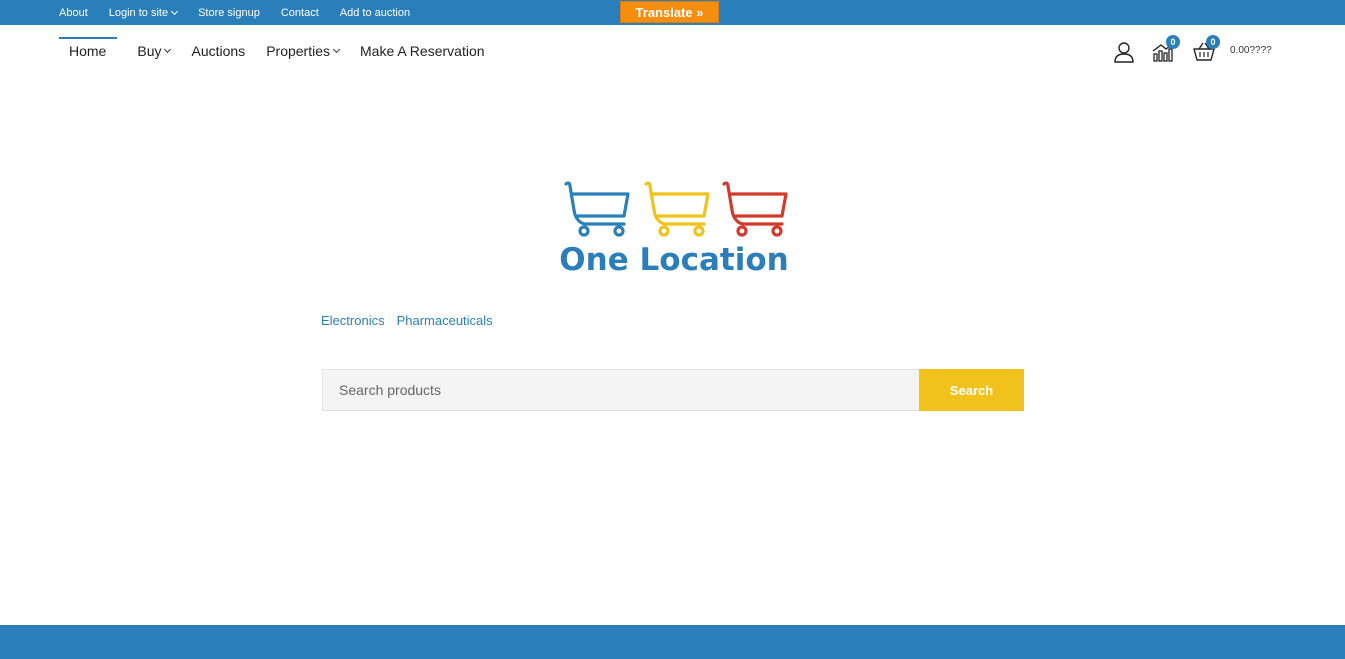 Image resolution: width=1345 pixels, height=659 pixels. I want to click on top-link-add-to-auction-label: Add to auction, so click(375, 12).